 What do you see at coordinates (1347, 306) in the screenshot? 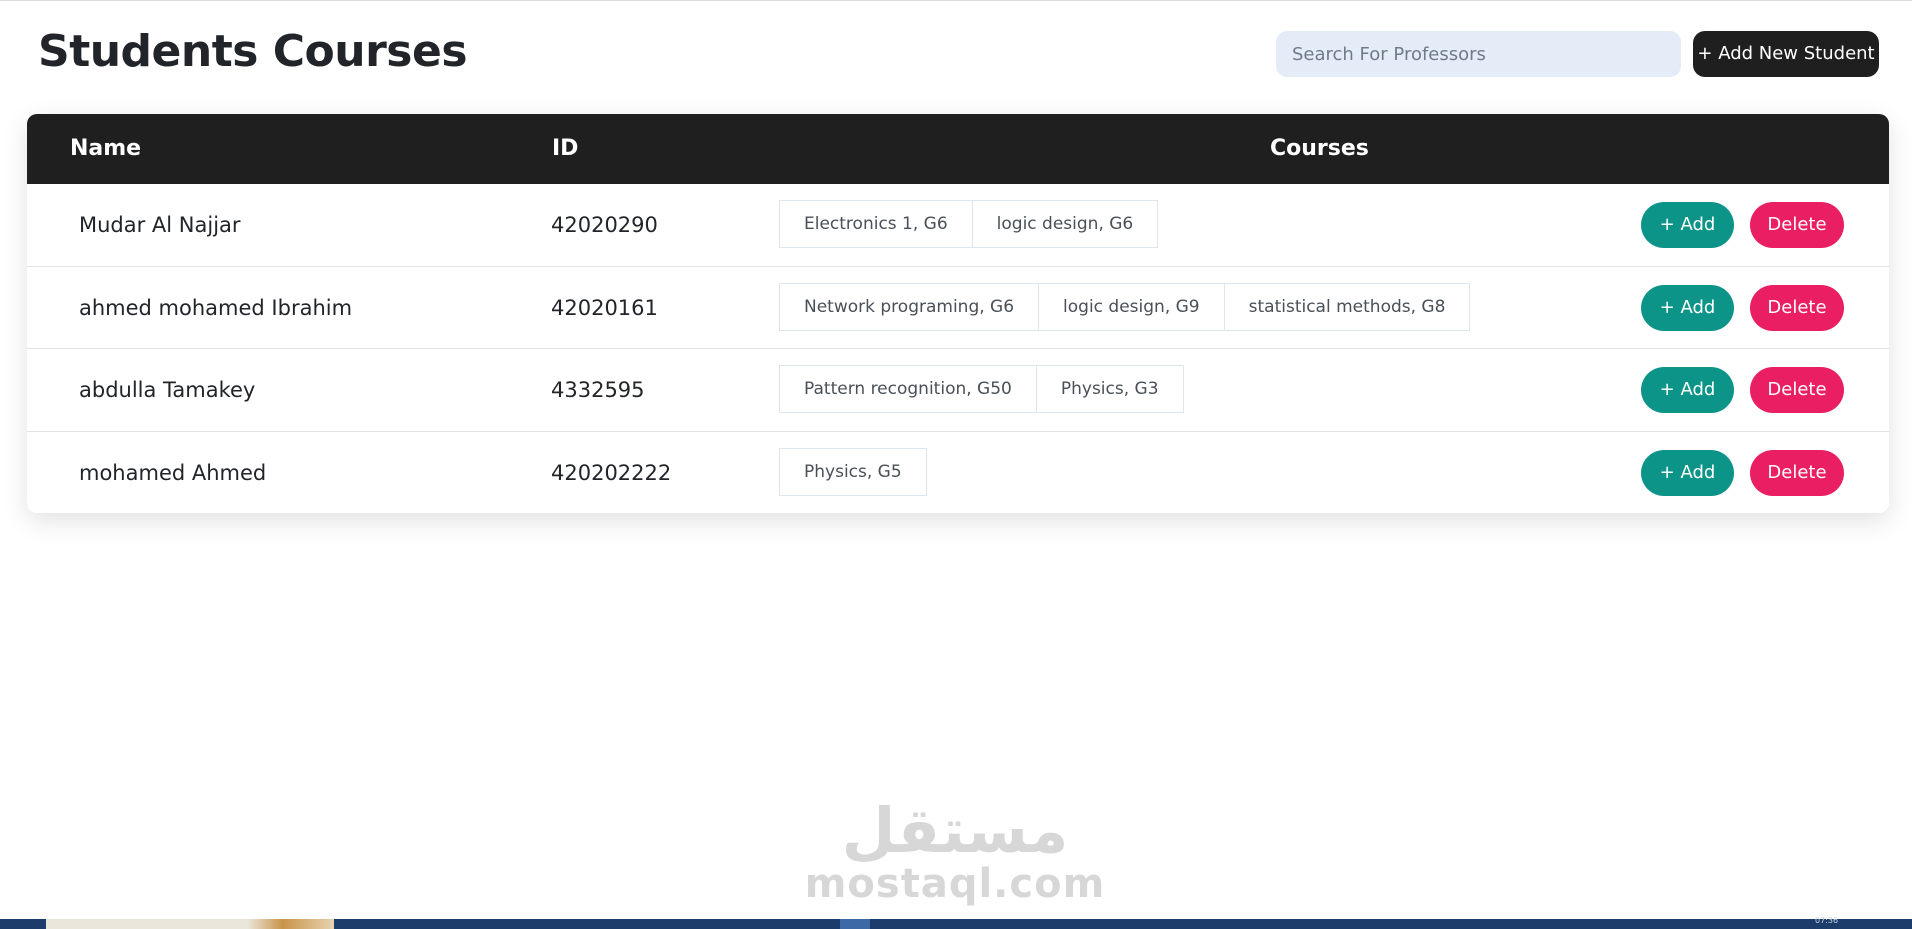
I see `course-chip: statistical methods, G8` at bounding box center [1347, 306].